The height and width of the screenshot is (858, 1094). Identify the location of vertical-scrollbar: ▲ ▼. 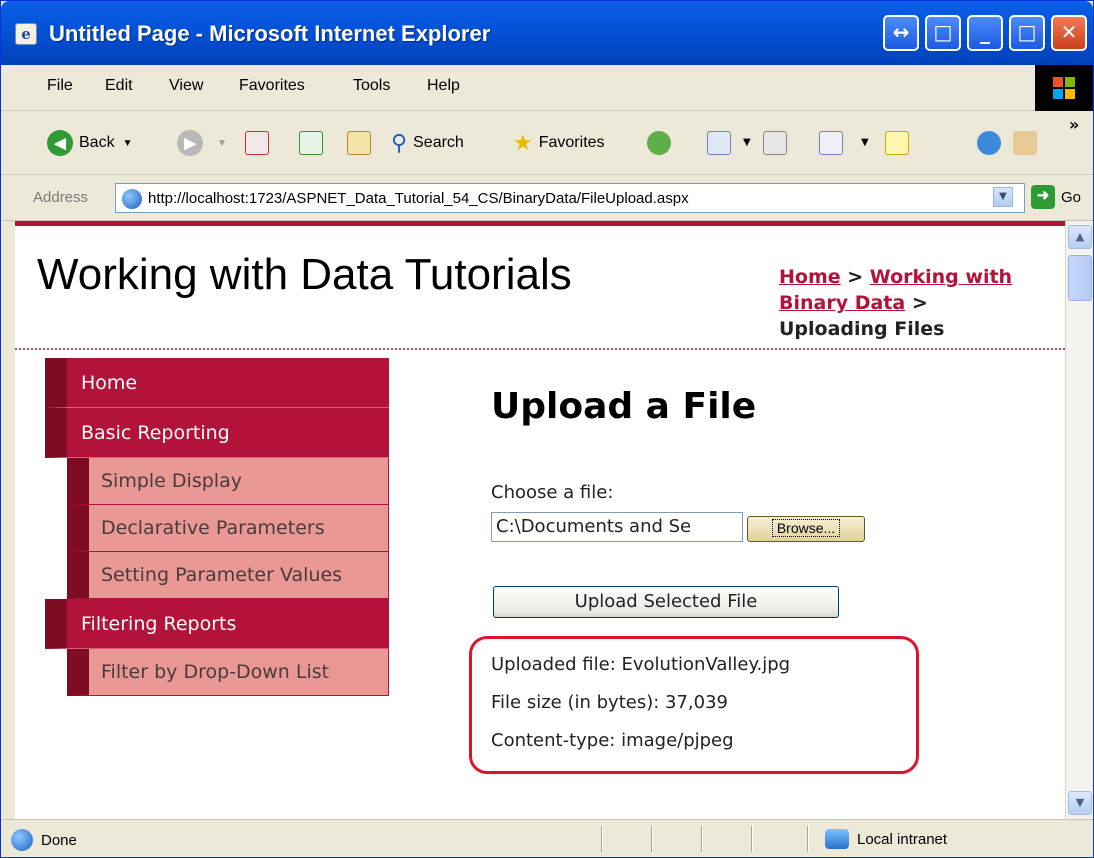
(1079, 520).